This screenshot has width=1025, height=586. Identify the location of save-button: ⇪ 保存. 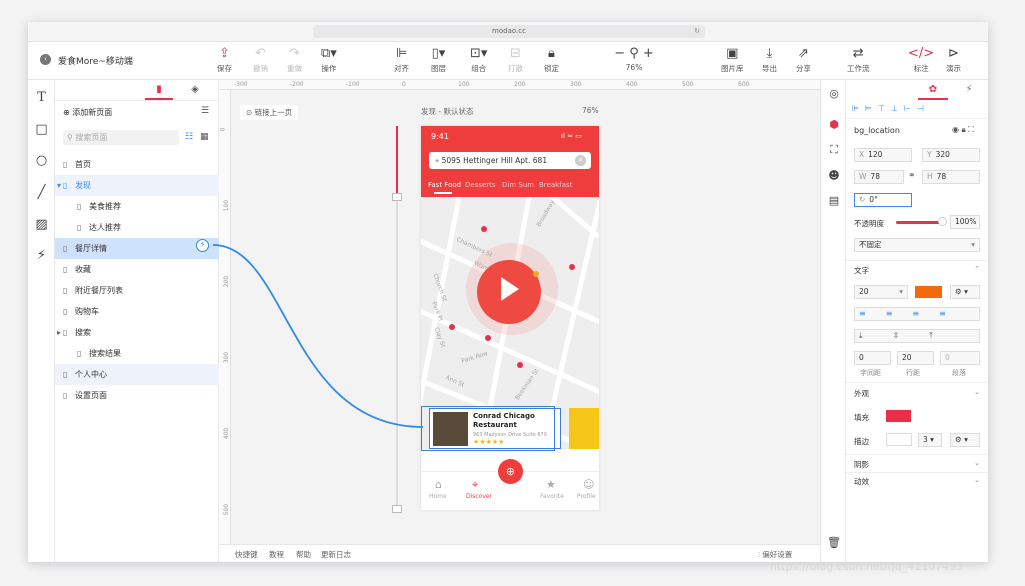
(224, 59).